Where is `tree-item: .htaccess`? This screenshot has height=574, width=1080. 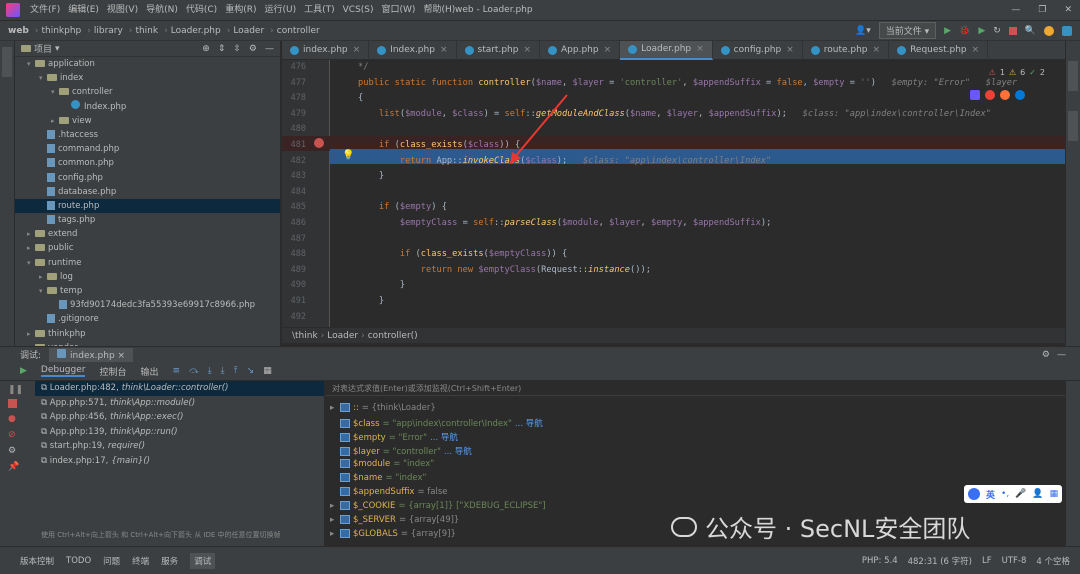 tree-item: .htaccess is located at coordinates (147, 135).